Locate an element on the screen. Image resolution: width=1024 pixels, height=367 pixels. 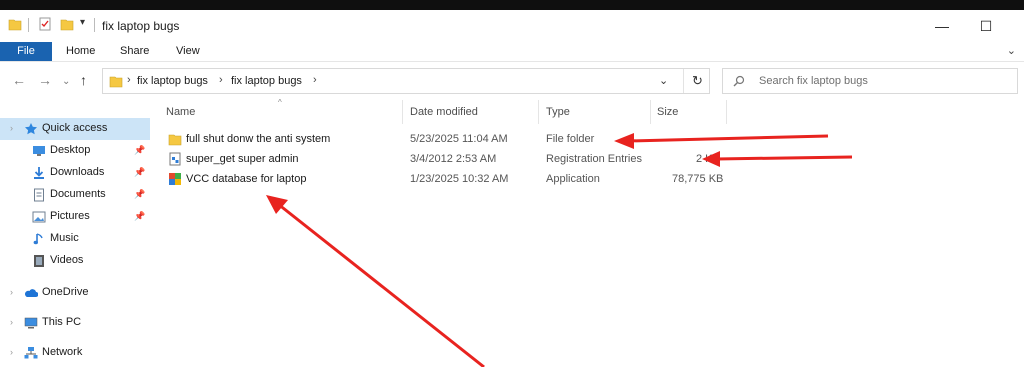
up-button: ↑ is located at coordinates (83, 80).